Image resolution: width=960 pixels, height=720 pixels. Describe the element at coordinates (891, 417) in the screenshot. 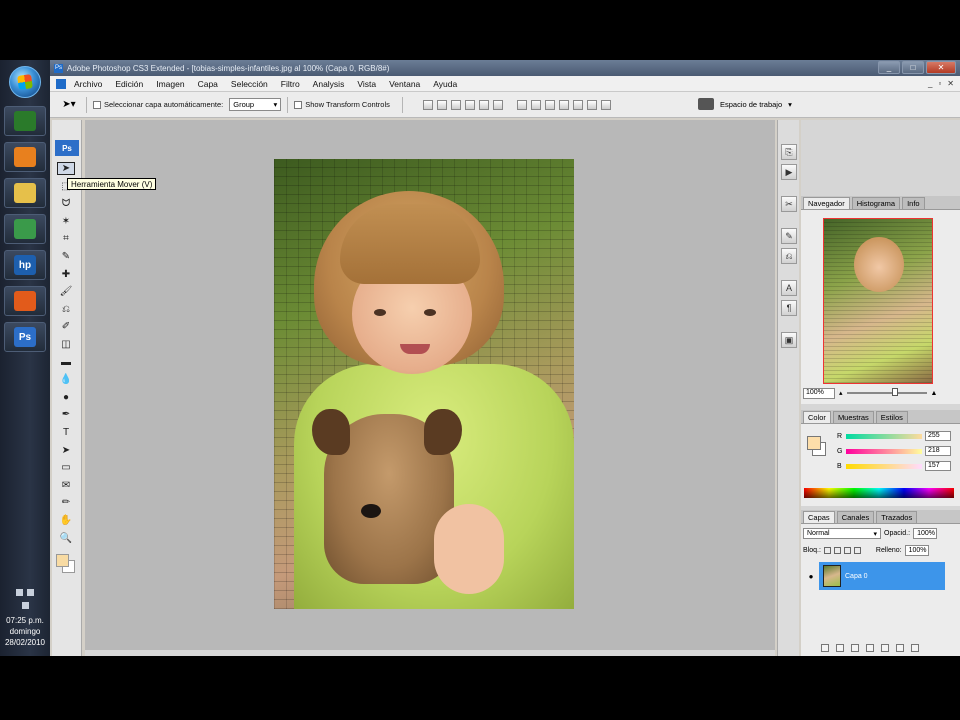

I see `tab-estilos: Estilos` at that location.